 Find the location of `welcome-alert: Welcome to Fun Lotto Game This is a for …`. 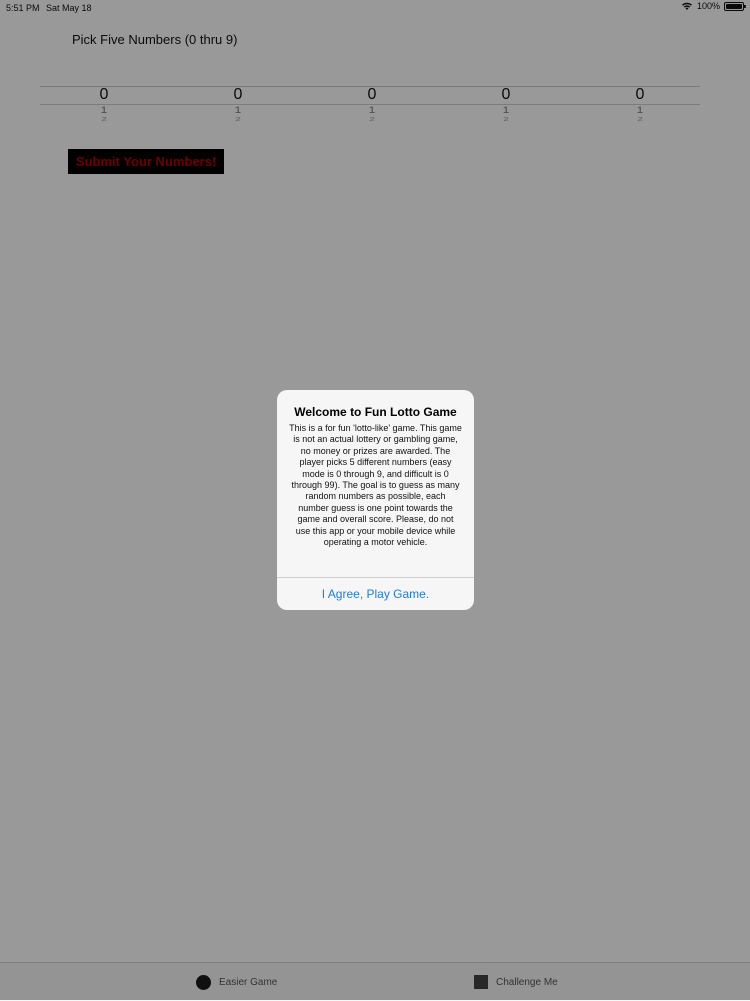

welcome-alert: Welcome to Fun Lotto Game This is a for … is located at coordinates (375, 500).